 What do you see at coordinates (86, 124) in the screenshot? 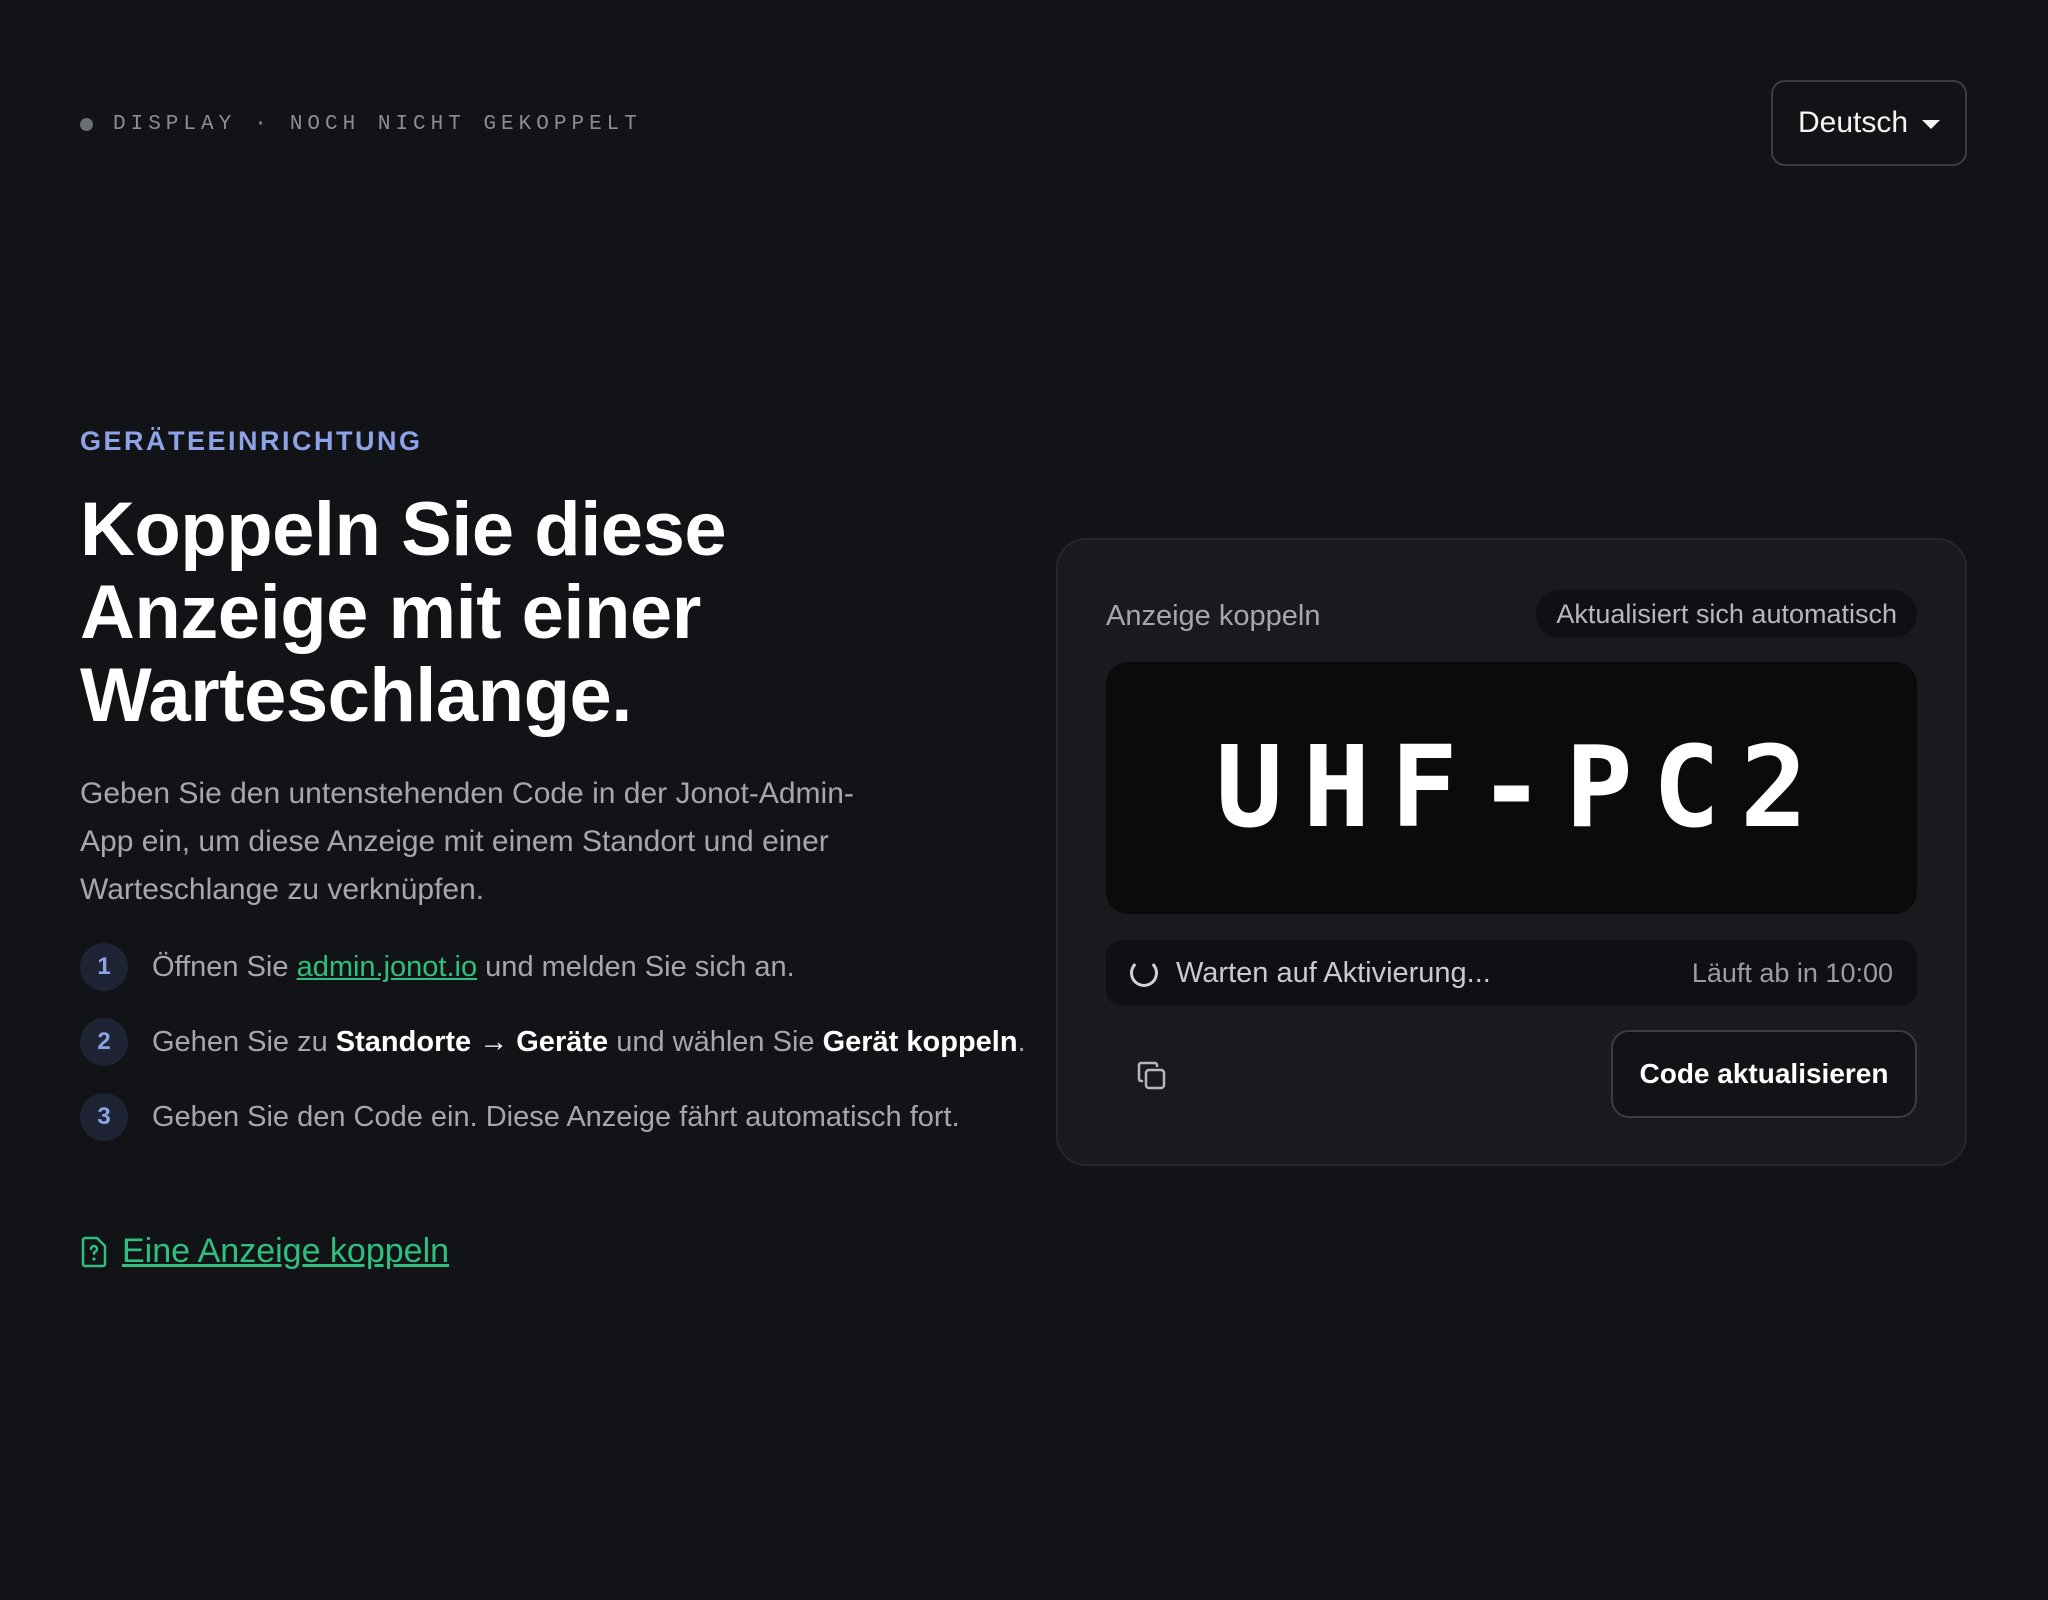
I see `status-dot-icon` at bounding box center [86, 124].